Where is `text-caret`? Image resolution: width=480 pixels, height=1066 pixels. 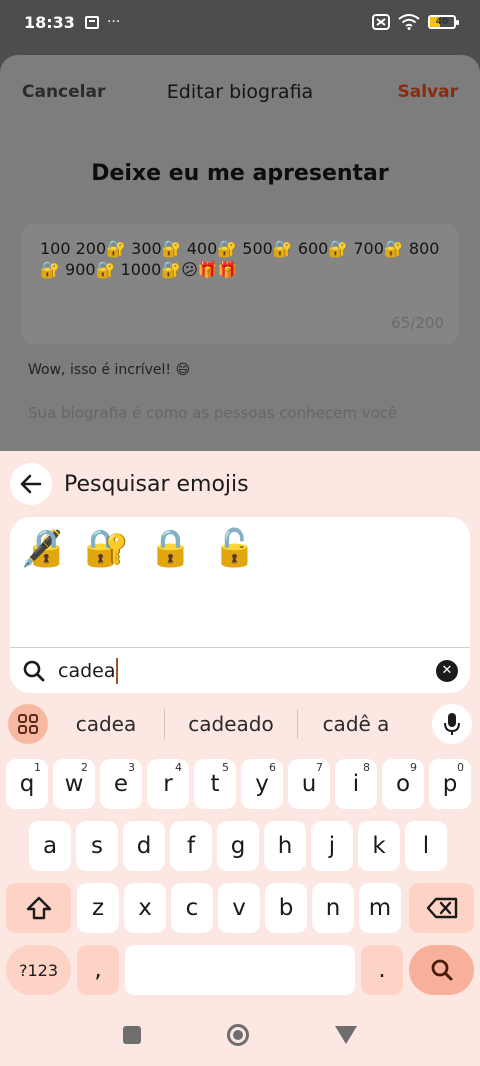
text-caret is located at coordinates (117, 670).